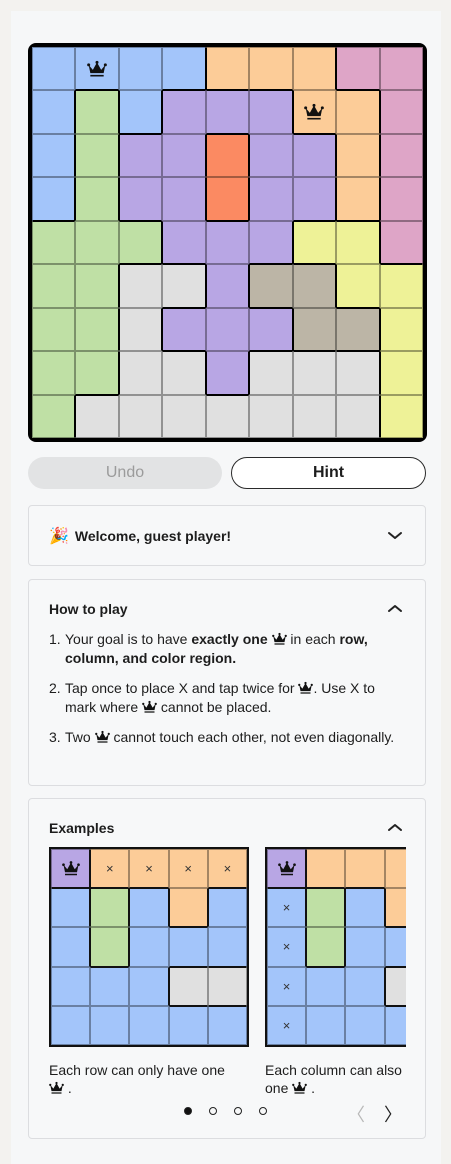 This screenshot has width=451, height=1164. I want to click on example-caption: Each column can also have one ., so click(335, 1079).